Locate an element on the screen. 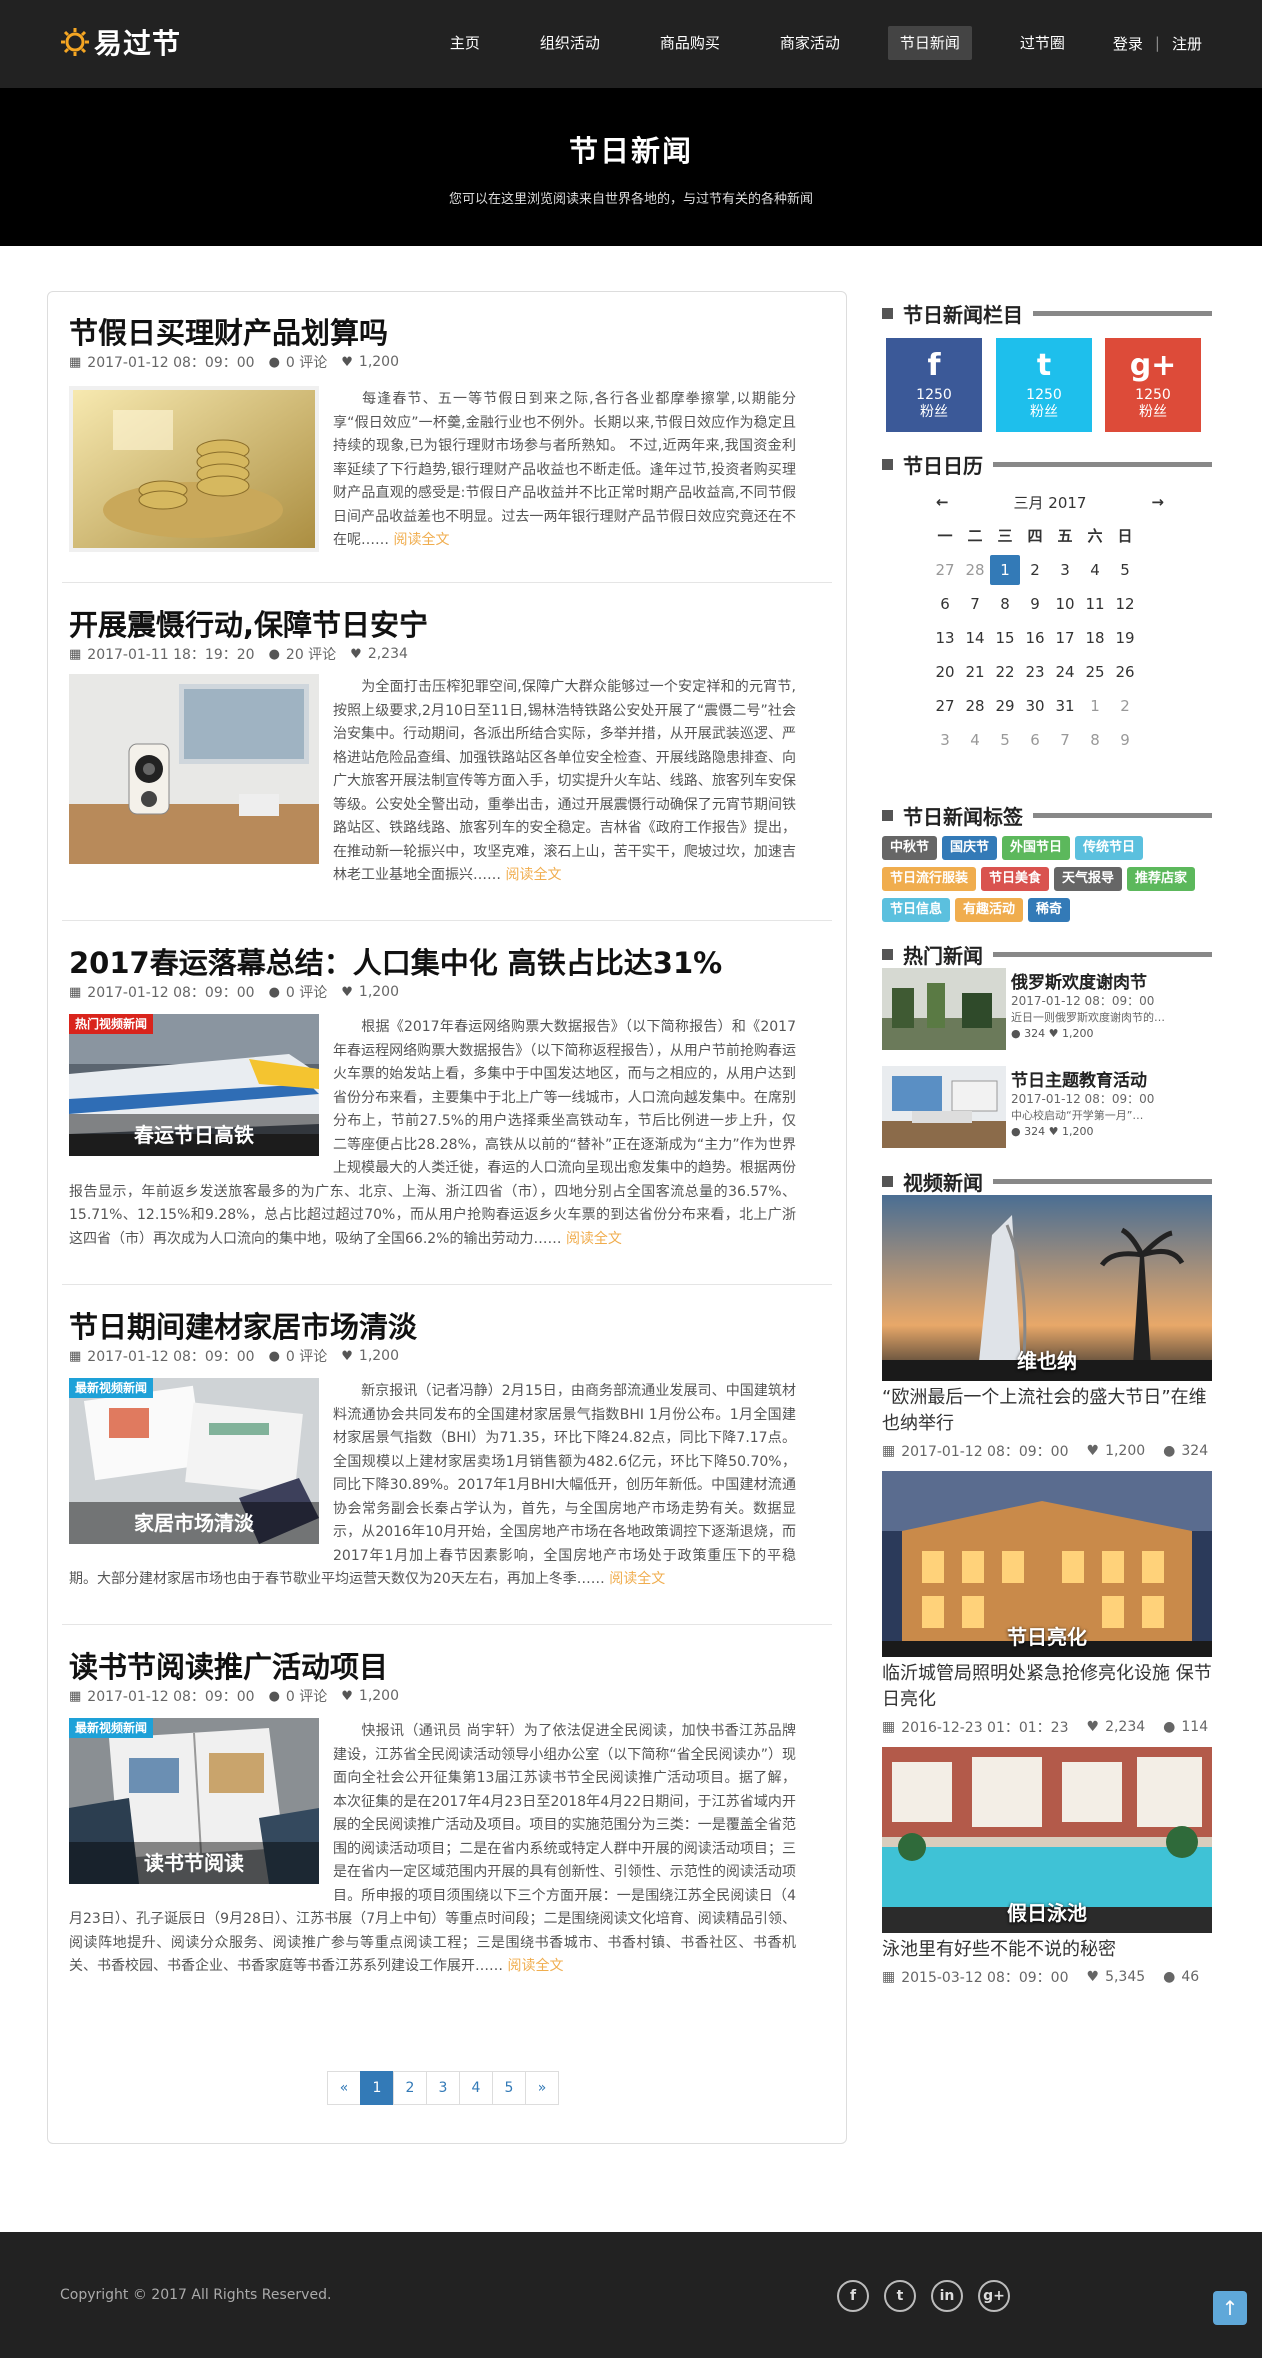 This screenshot has width=1262, height=2358. pagination-prev: « is located at coordinates (344, 2088).